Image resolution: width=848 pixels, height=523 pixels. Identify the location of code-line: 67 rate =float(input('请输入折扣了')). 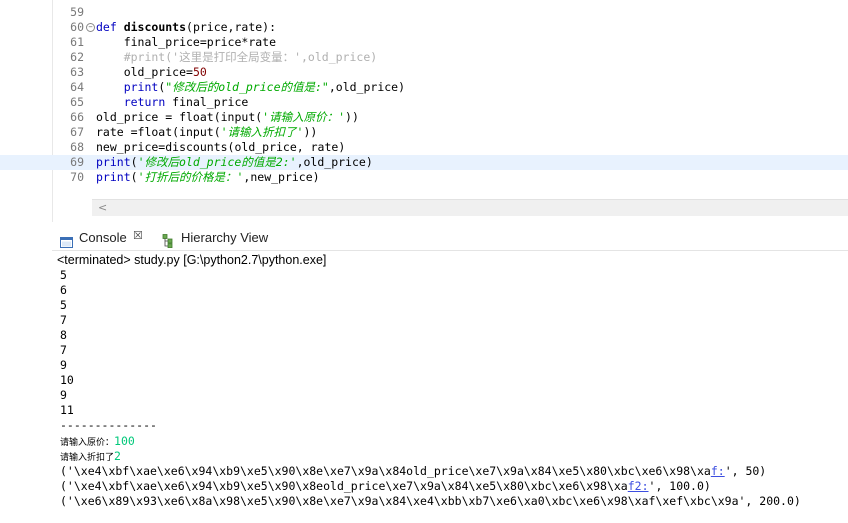
(424, 132).